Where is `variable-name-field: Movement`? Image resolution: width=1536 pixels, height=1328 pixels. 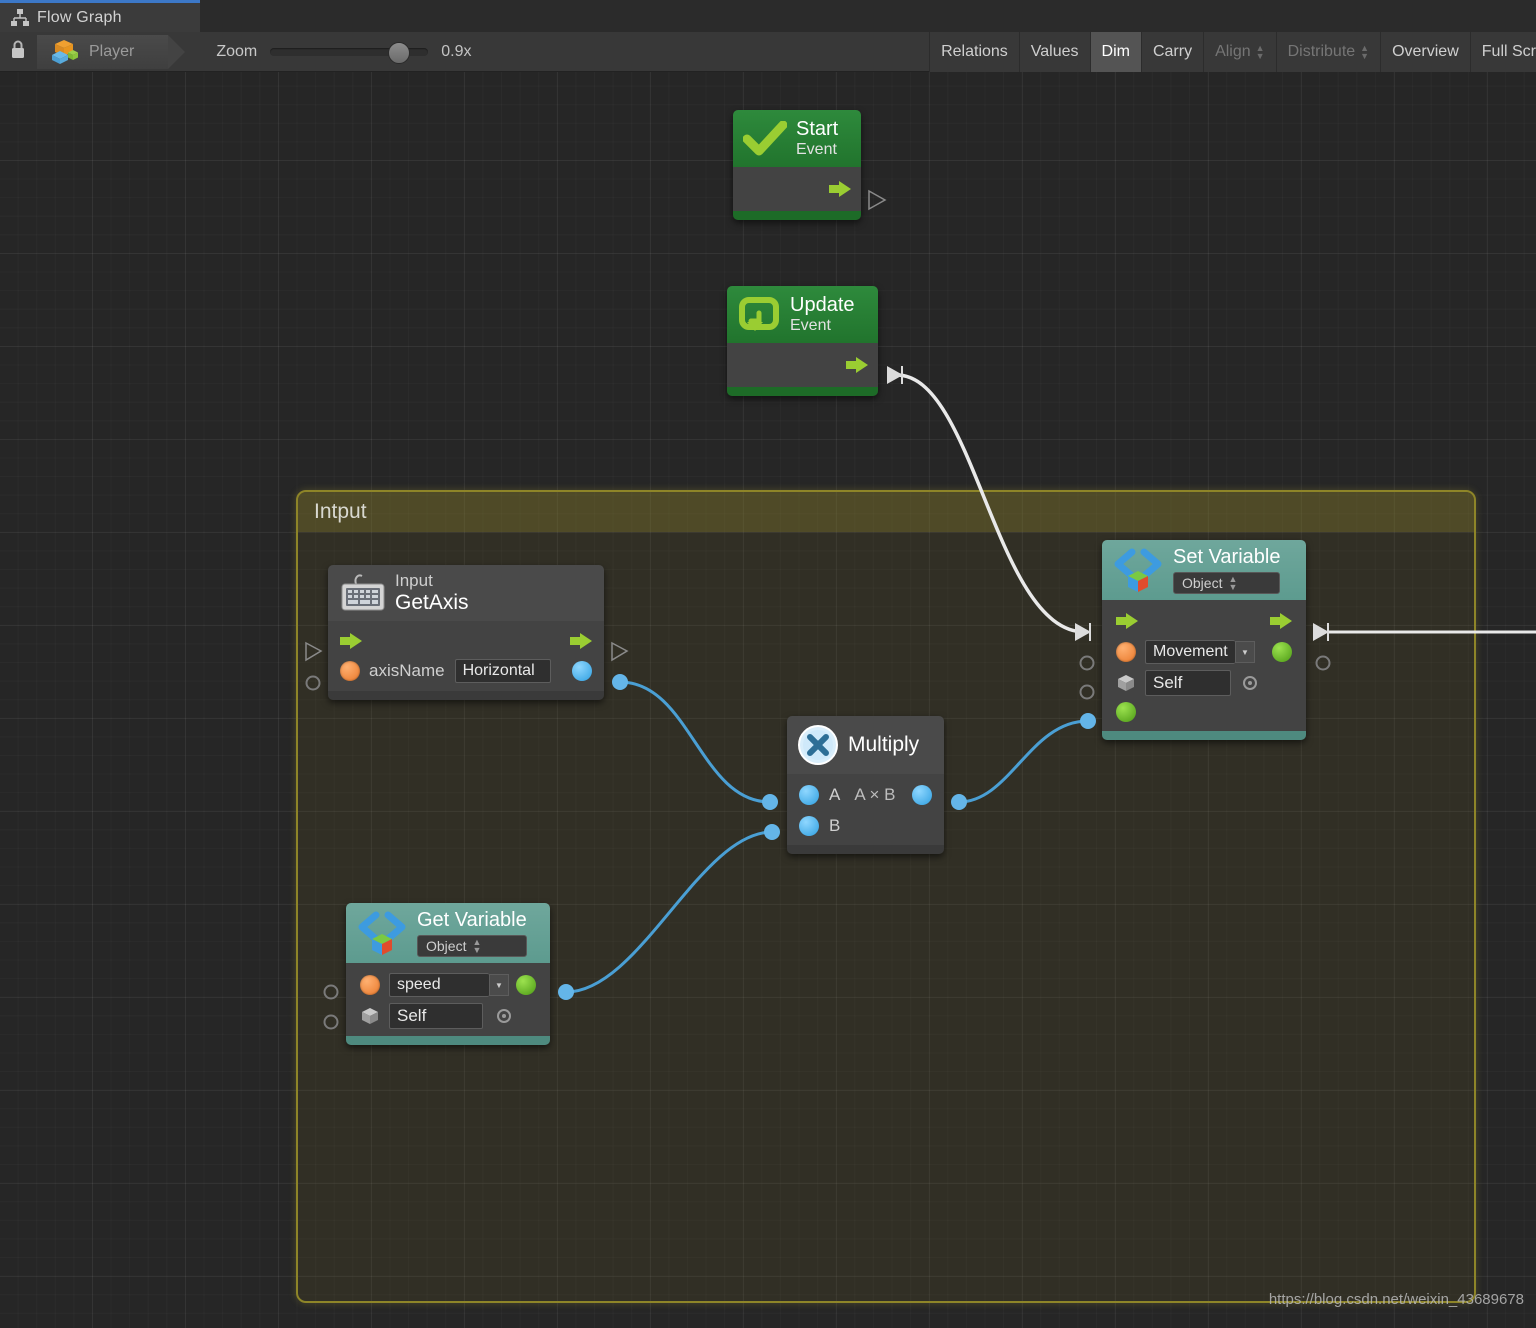
variable-name-field: Movement is located at coordinates (1190, 652).